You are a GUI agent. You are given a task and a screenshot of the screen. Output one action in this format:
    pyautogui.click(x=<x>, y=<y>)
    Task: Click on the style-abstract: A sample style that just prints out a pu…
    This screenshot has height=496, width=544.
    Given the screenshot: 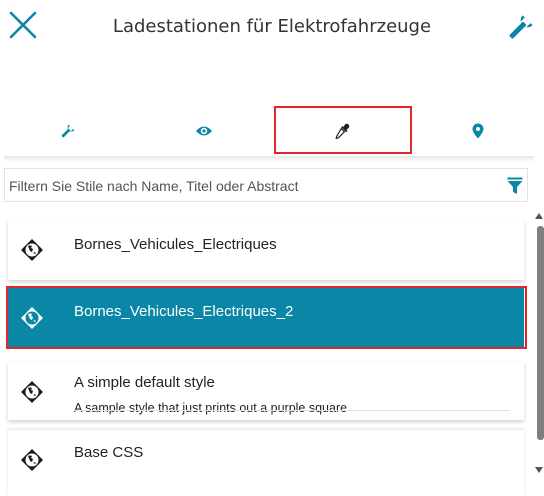 What is the action you would take?
    pyautogui.click(x=211, y=408)
    